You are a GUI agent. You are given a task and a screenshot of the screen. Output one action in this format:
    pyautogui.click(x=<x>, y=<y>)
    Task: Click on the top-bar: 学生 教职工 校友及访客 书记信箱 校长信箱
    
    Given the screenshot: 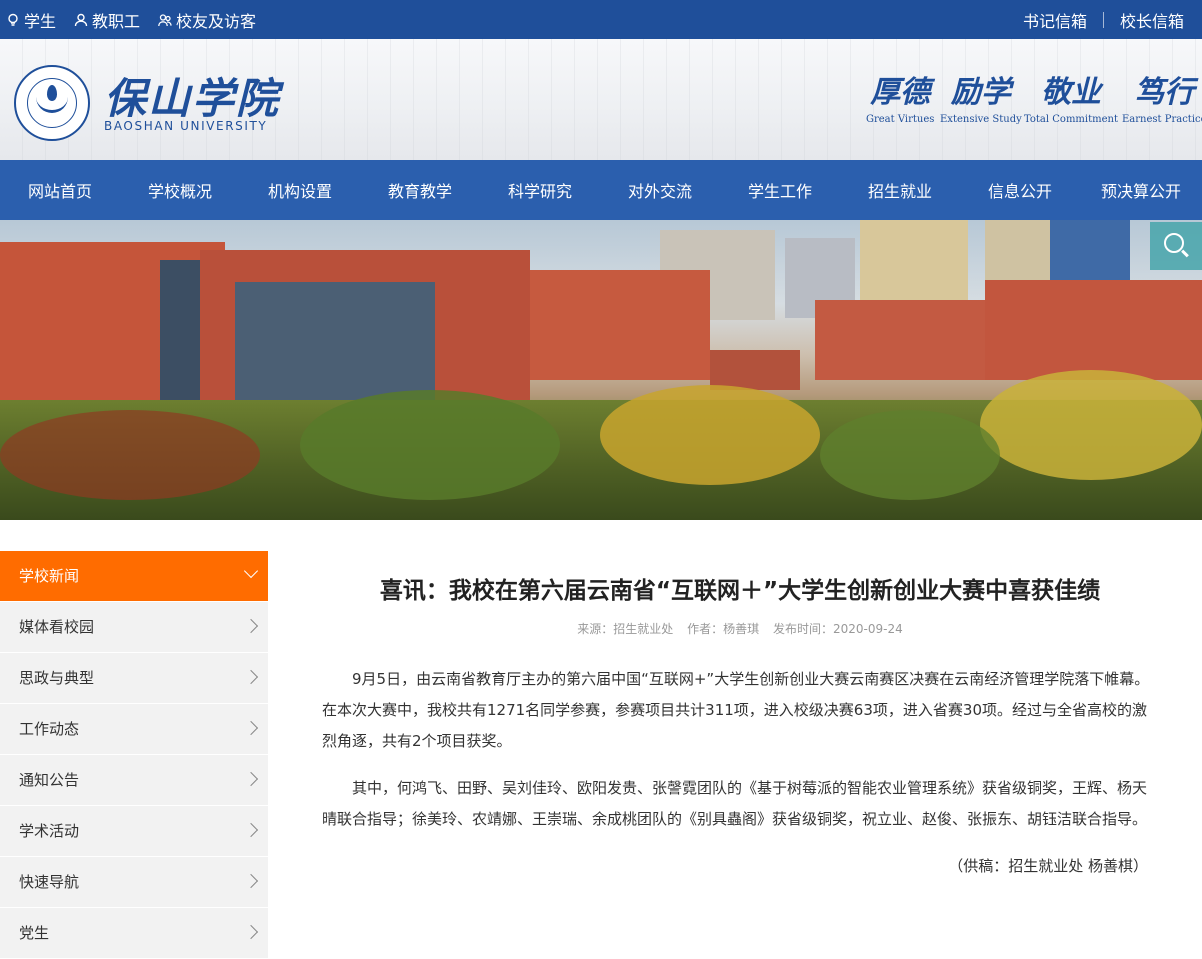 What is the action you would take?
    pyautogui.click(x=601, y=19)
    